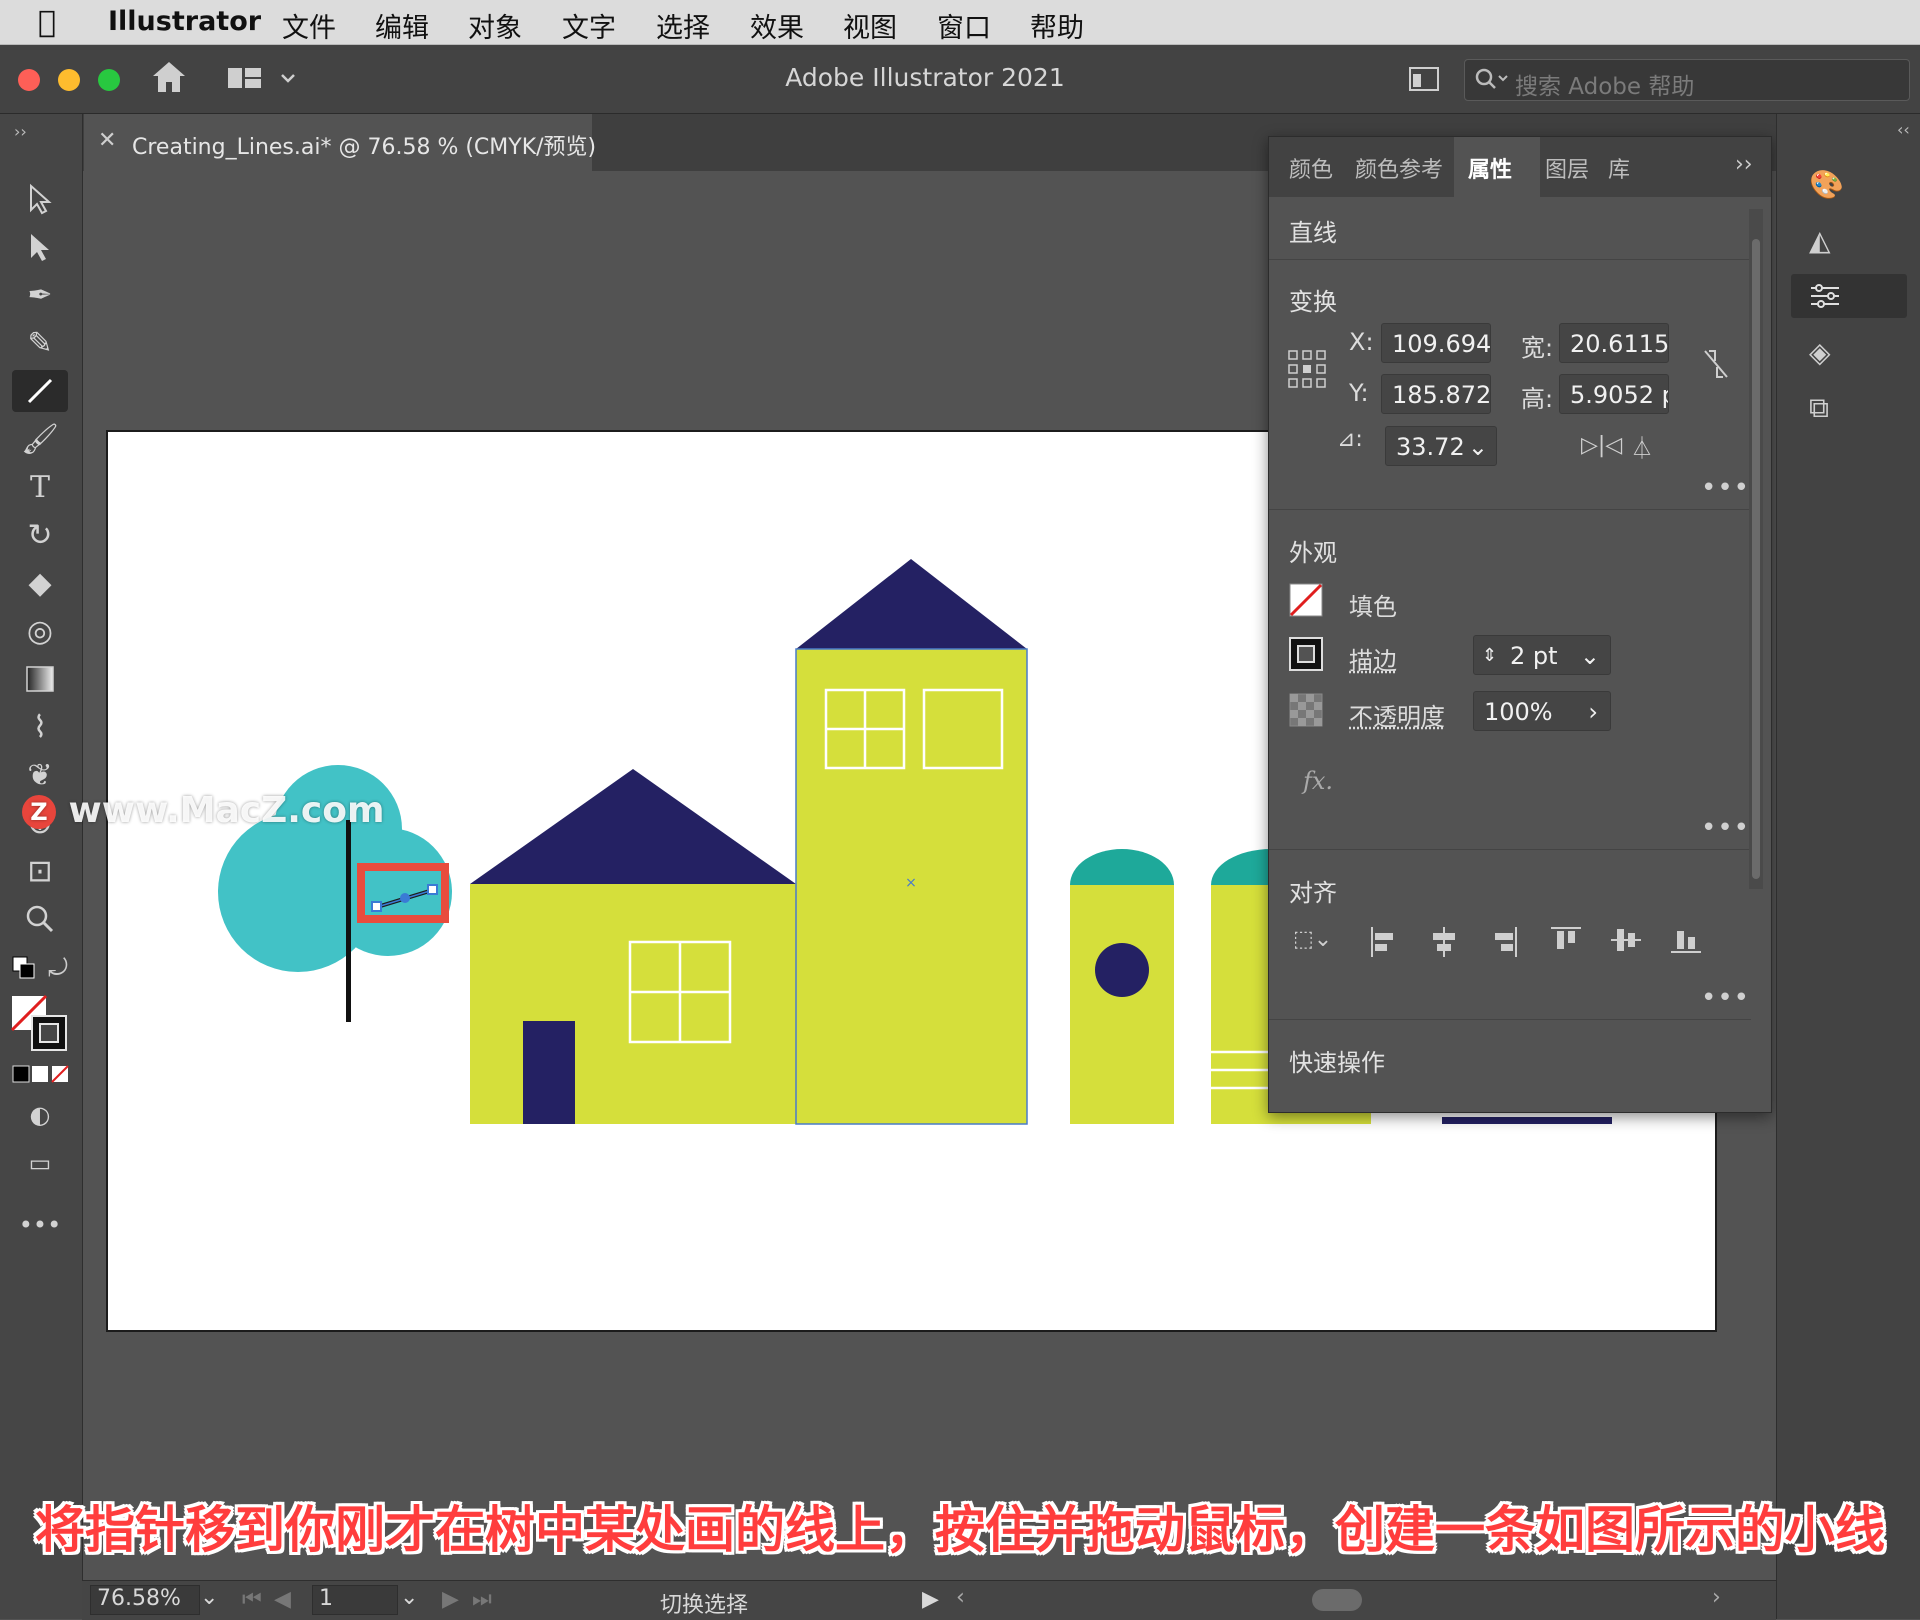 Image resolution: width=1920 pixels, height=1620 pixels. Describe the element at coordinates (40, 919) in the screenshot. I see `zoom-tool-icon` at that location.